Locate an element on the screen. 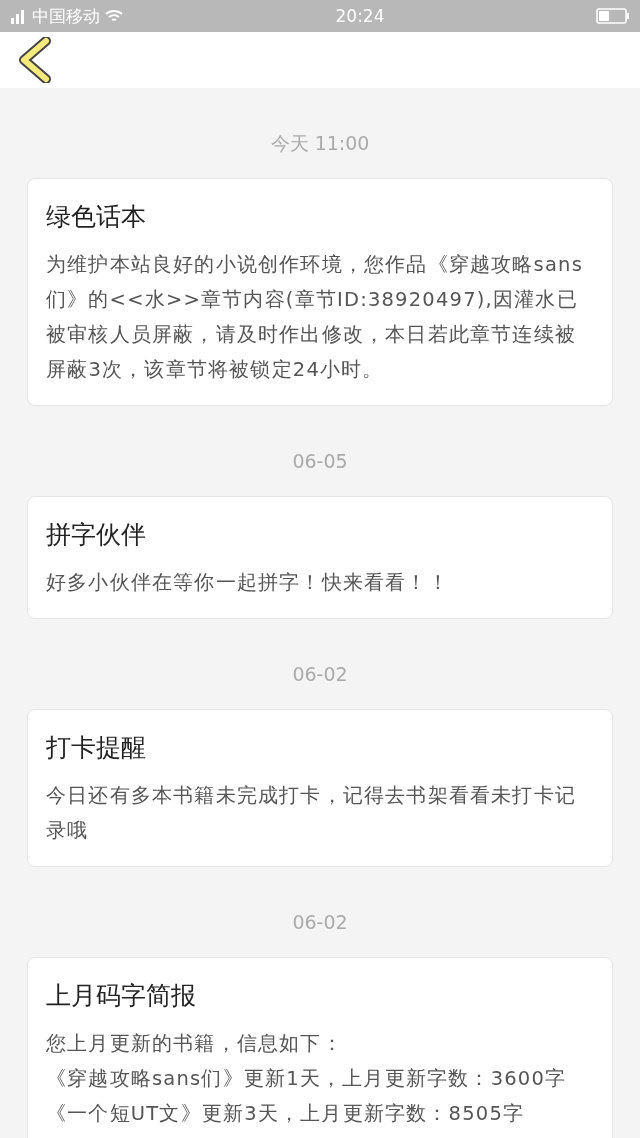 The height and width of the screenshot is (1138, 640). message-title: 上月码字简报 is located at coordinates (121, 996).